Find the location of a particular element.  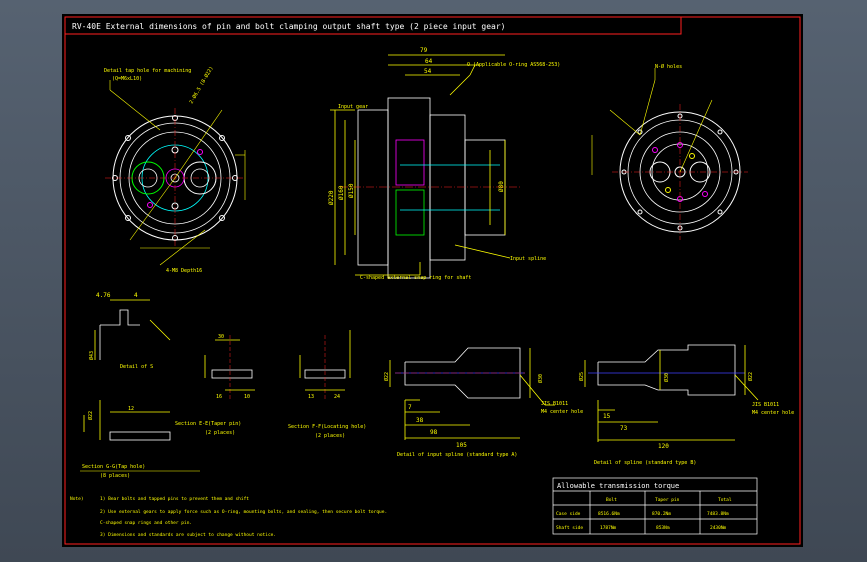

section-f-places: (2 places) is located at coordinates (330, 436).